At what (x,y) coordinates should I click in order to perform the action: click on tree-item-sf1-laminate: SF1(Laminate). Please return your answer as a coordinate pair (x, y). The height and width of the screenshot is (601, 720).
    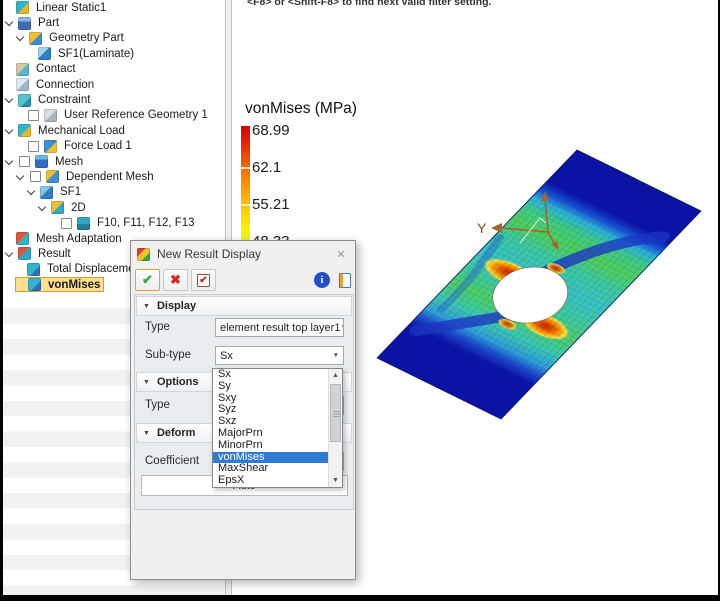
    Looking at the image, I should click on (81, 53).